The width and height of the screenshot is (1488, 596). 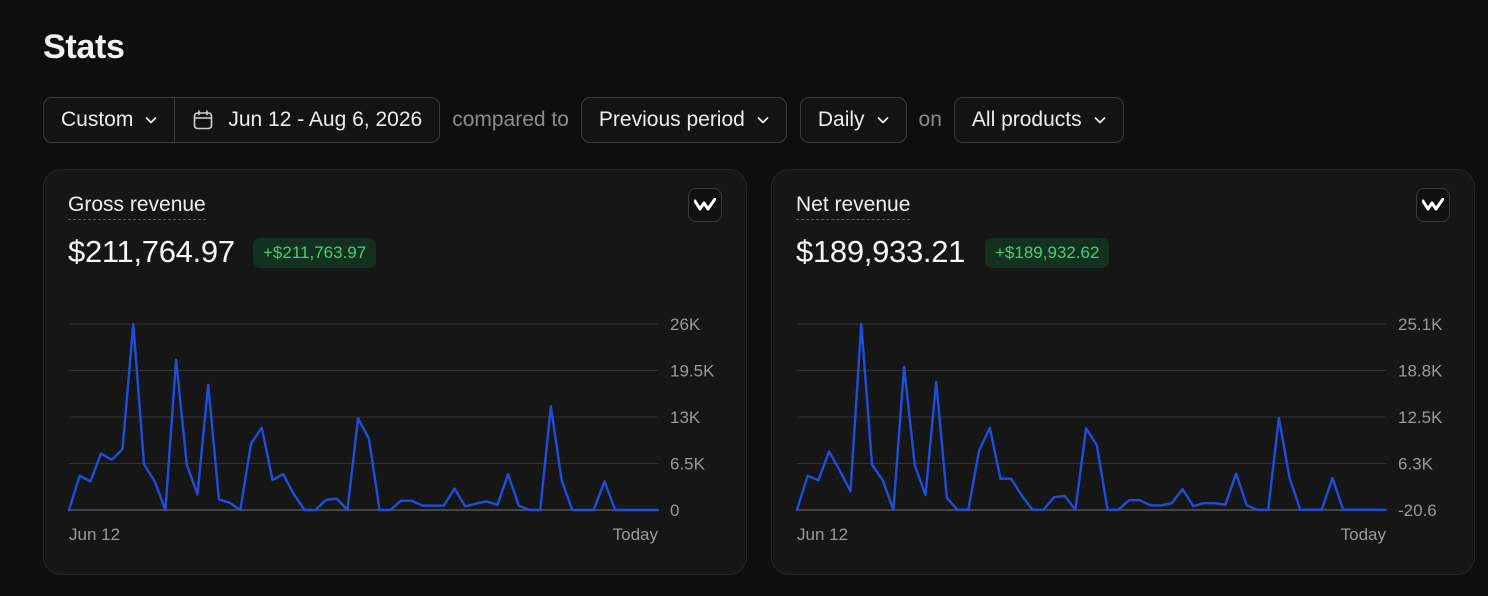 What do you see at coordinates (84, 47) in the screenshot?
I see `page-title: Stats` at bounding box center [84, 47].